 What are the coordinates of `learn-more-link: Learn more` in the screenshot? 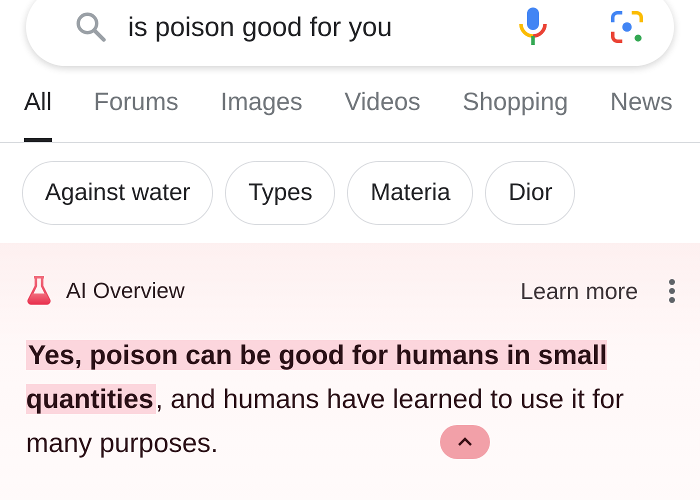 It's located at (579, 291).